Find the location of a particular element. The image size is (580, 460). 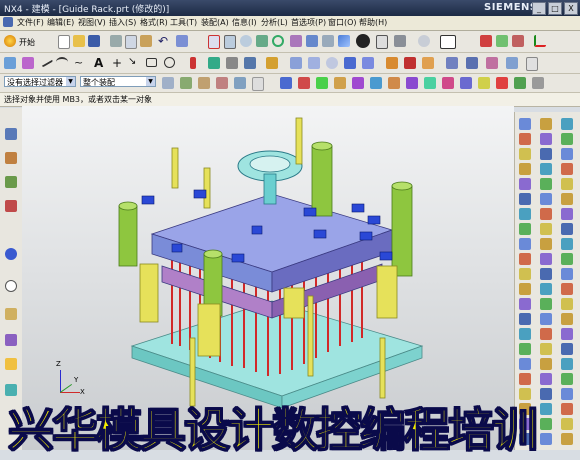

constraint-icon is located at coordinates (272, 63).